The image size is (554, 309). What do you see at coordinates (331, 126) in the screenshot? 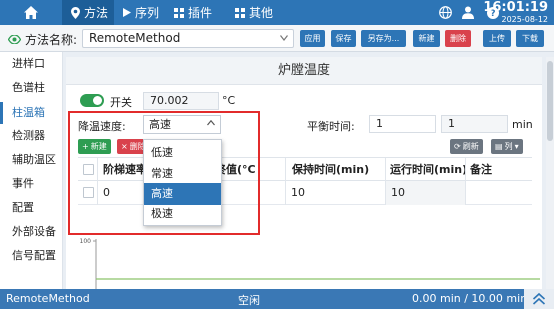
I see `balance-time-label: 平衡时间:` at bounding box center [331, 126].